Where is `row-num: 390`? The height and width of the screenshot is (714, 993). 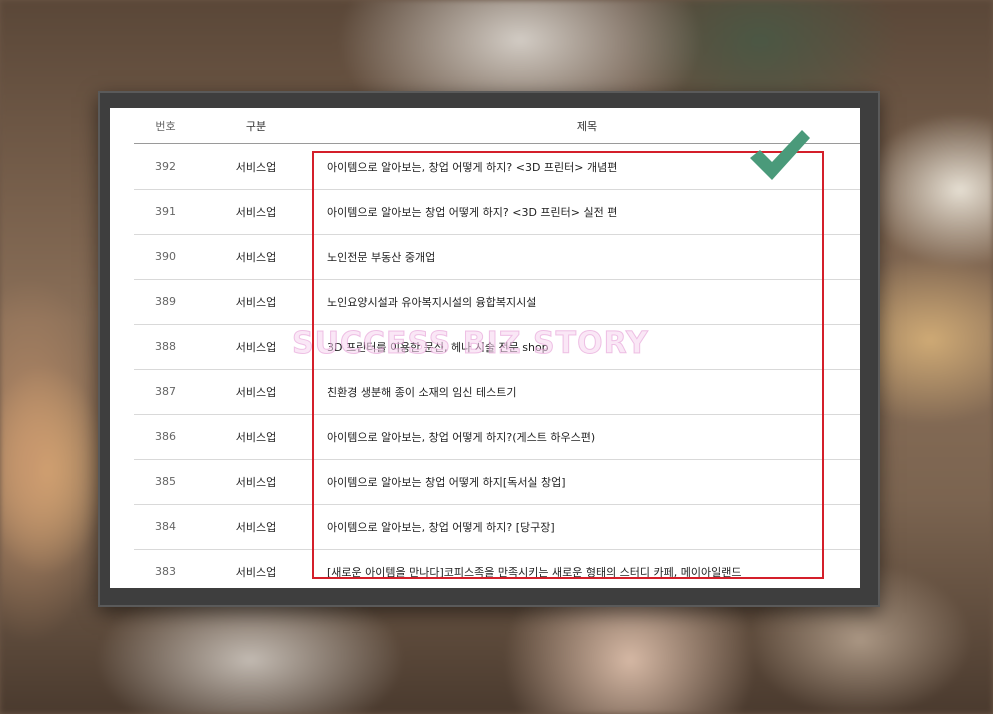
row-num: 390 is located at coordinates (165, 256).